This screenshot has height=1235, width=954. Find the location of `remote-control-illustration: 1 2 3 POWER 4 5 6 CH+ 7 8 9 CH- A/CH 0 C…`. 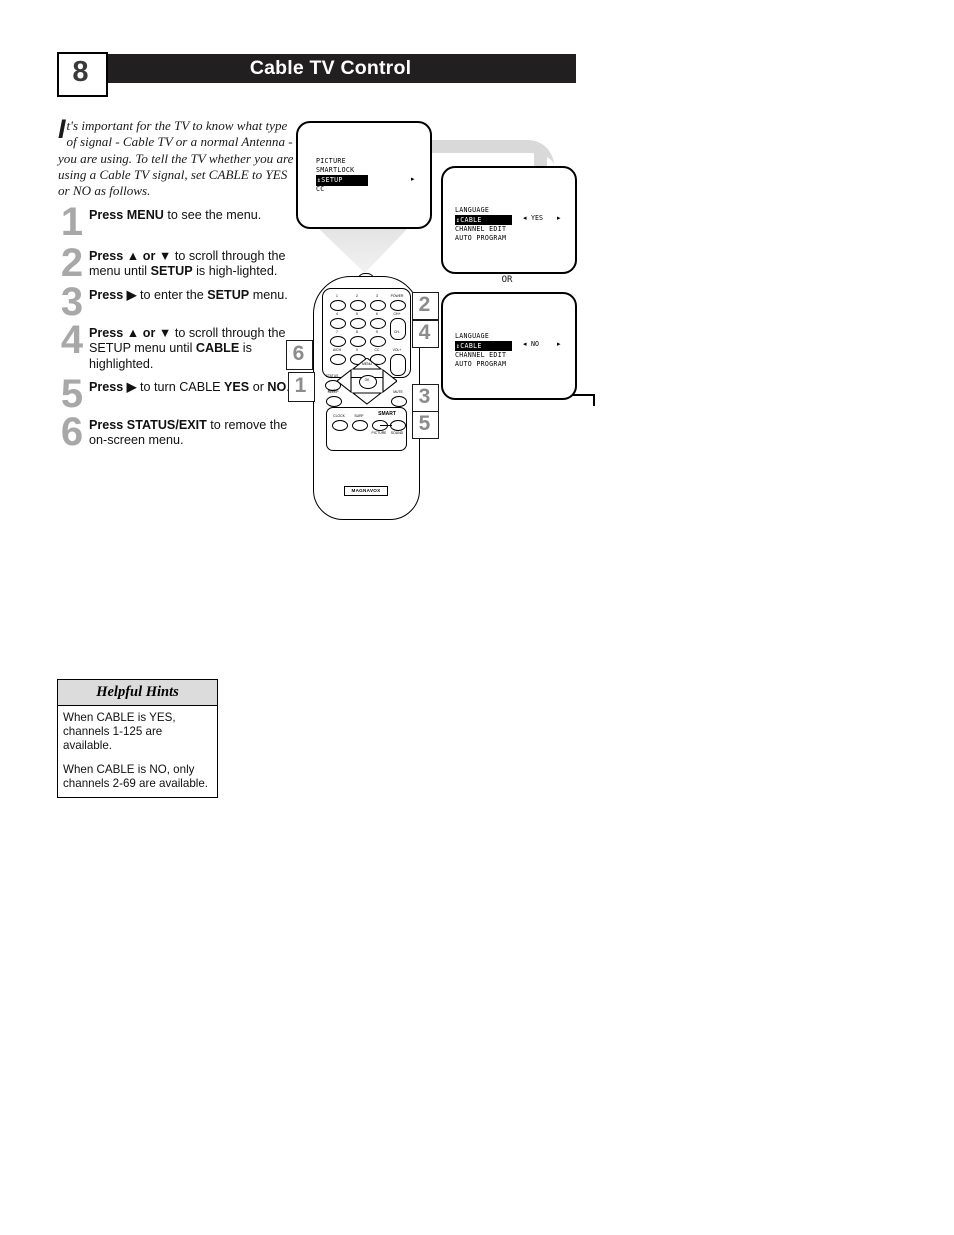

remote-control-illustration: 1 2 3 POWER 4 5 6 CH+ 7 8 9 CH- A/CH 0 C… is located at coordinates (366, 394).